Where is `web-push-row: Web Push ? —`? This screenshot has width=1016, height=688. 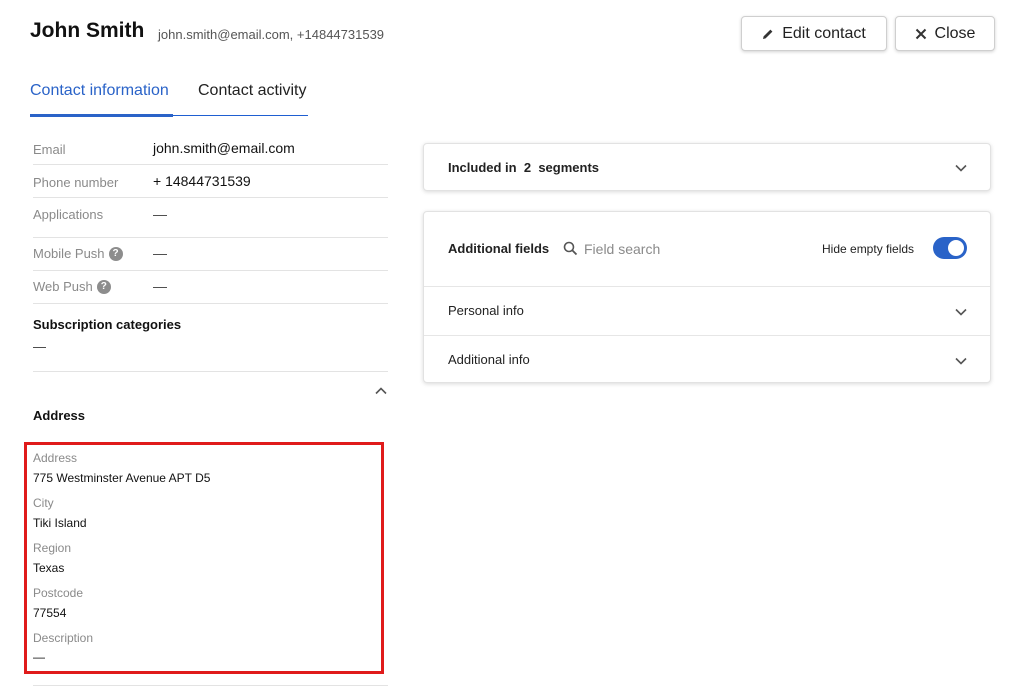
web-push-row: Web Push ? — is located at coordinates (210, 287).